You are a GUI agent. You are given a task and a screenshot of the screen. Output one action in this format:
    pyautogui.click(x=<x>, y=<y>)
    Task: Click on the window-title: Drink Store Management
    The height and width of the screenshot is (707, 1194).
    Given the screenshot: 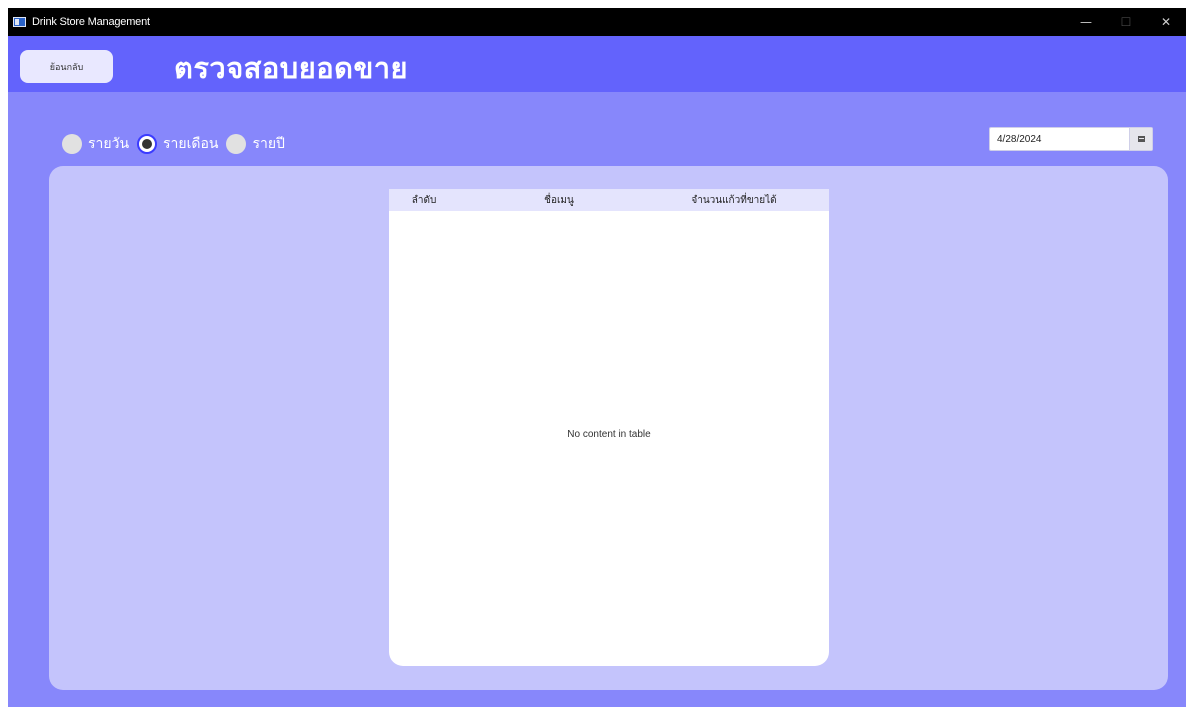 What is the action you would take?
    pyautogui.click(x=91, y=22)
    